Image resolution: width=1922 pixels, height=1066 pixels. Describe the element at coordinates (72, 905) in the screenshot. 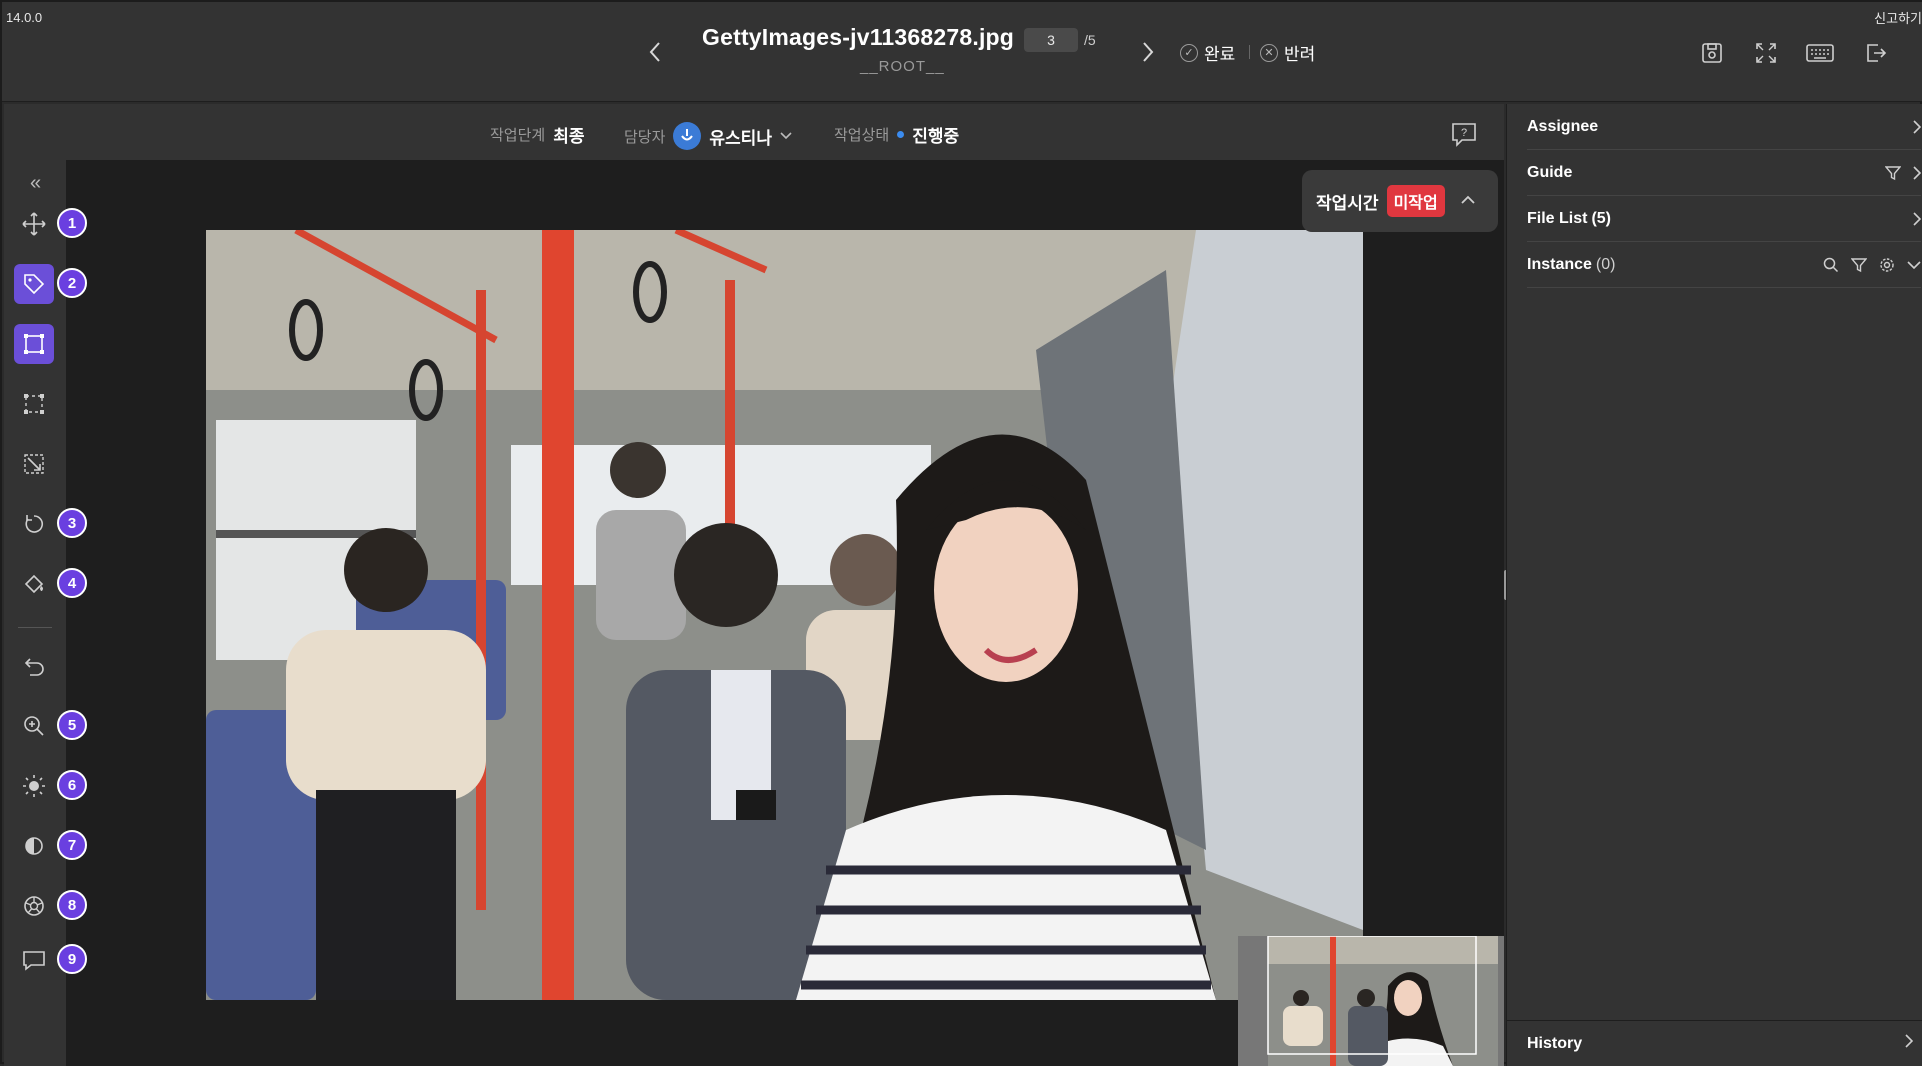

I see `shortcut-badge: 8` at that location.